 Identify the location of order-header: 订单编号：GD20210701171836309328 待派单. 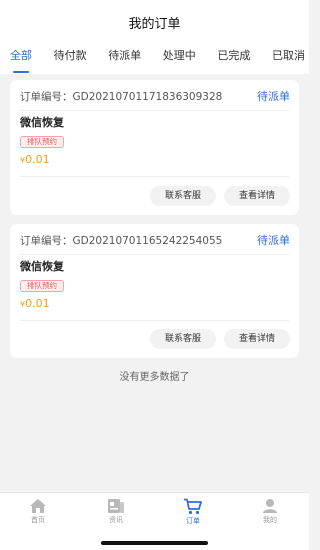
(155, 97).